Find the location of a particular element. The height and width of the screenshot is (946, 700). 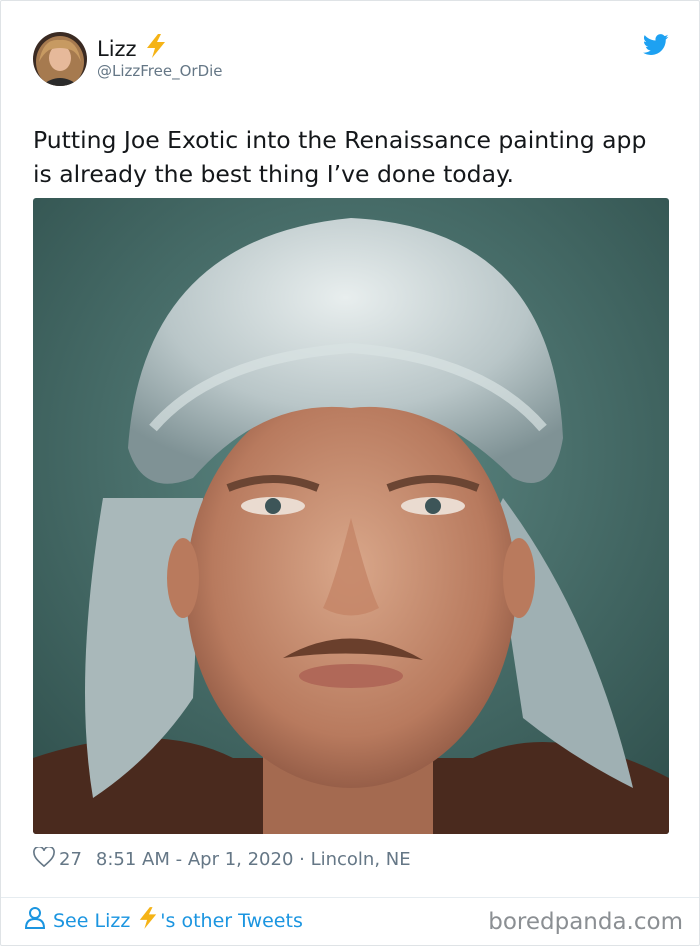

see-other-tweets-link: See Lizz 's other Tweets is located at coordinates (163, 920).